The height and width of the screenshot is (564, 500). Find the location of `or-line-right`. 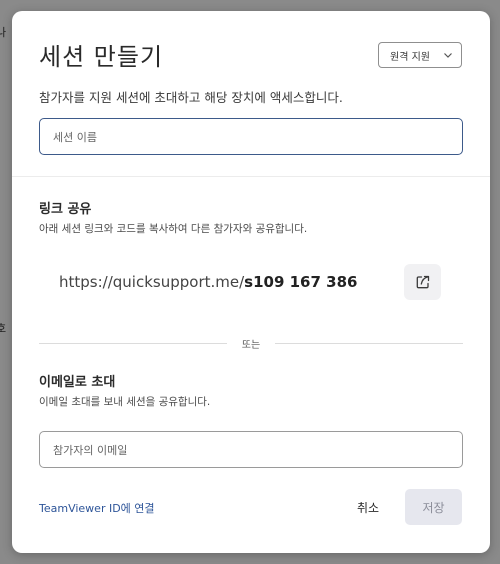

or-line-right is located at coordinates (369, 343).